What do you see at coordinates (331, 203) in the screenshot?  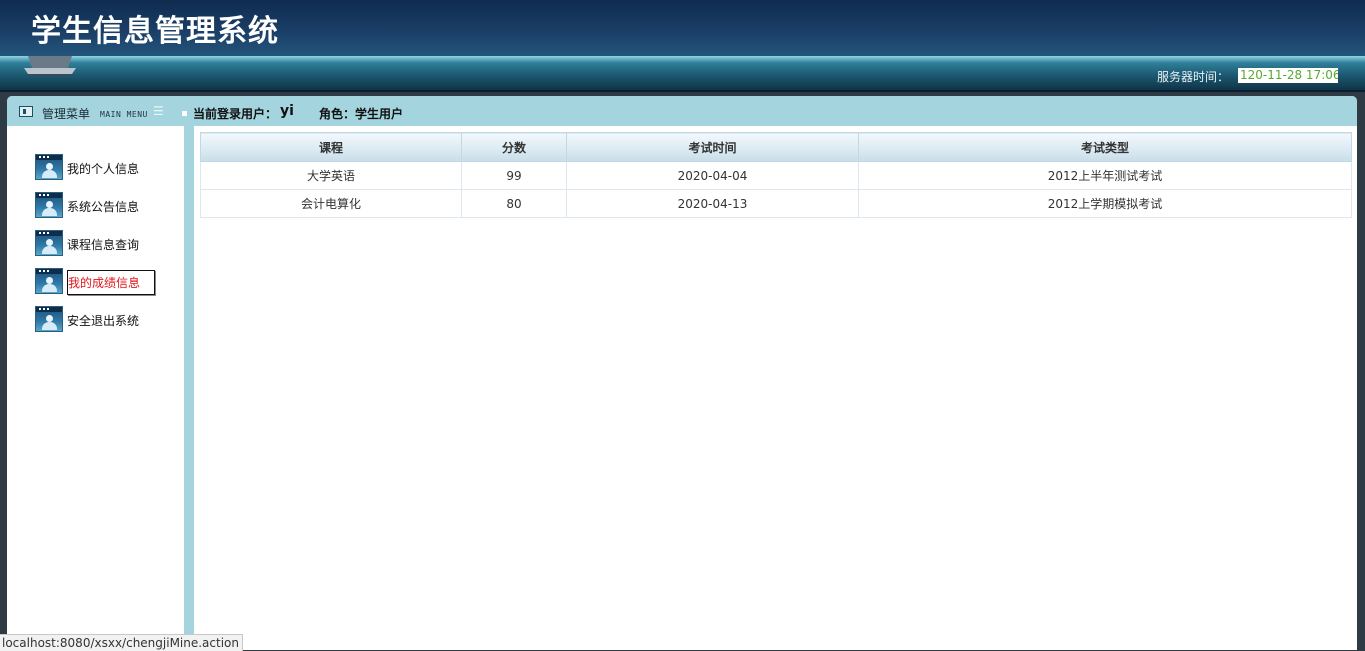 I see `cell-course: 会计电算化` at bounding box center [331, 203].